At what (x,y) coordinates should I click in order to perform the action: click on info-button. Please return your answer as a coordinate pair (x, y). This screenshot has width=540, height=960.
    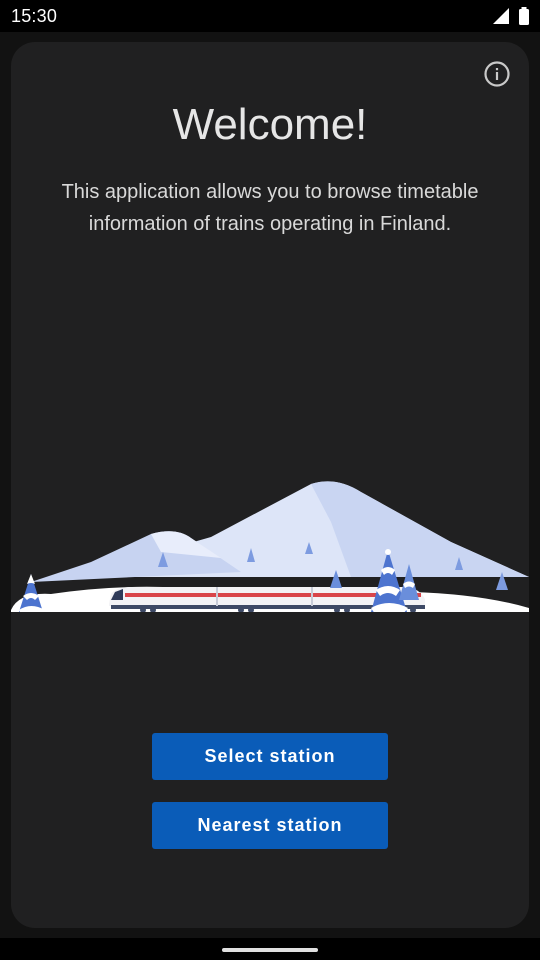
    Looking at the image, I should click on (497, 74).